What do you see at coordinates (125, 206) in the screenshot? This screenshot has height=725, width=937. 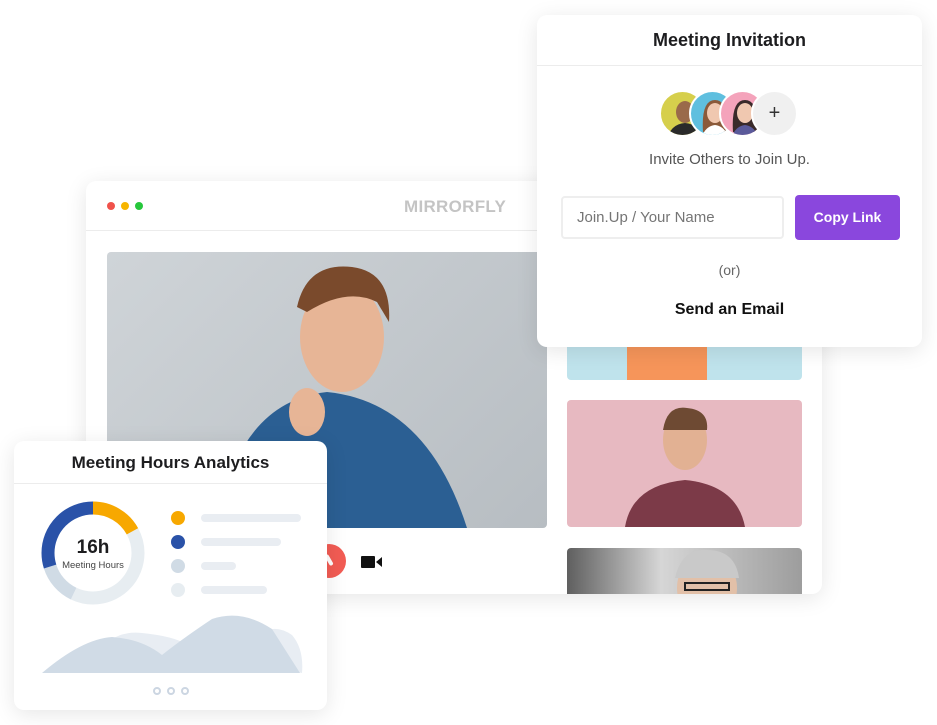 I see `minimize-window-dot` at bounding box center [125, 206].